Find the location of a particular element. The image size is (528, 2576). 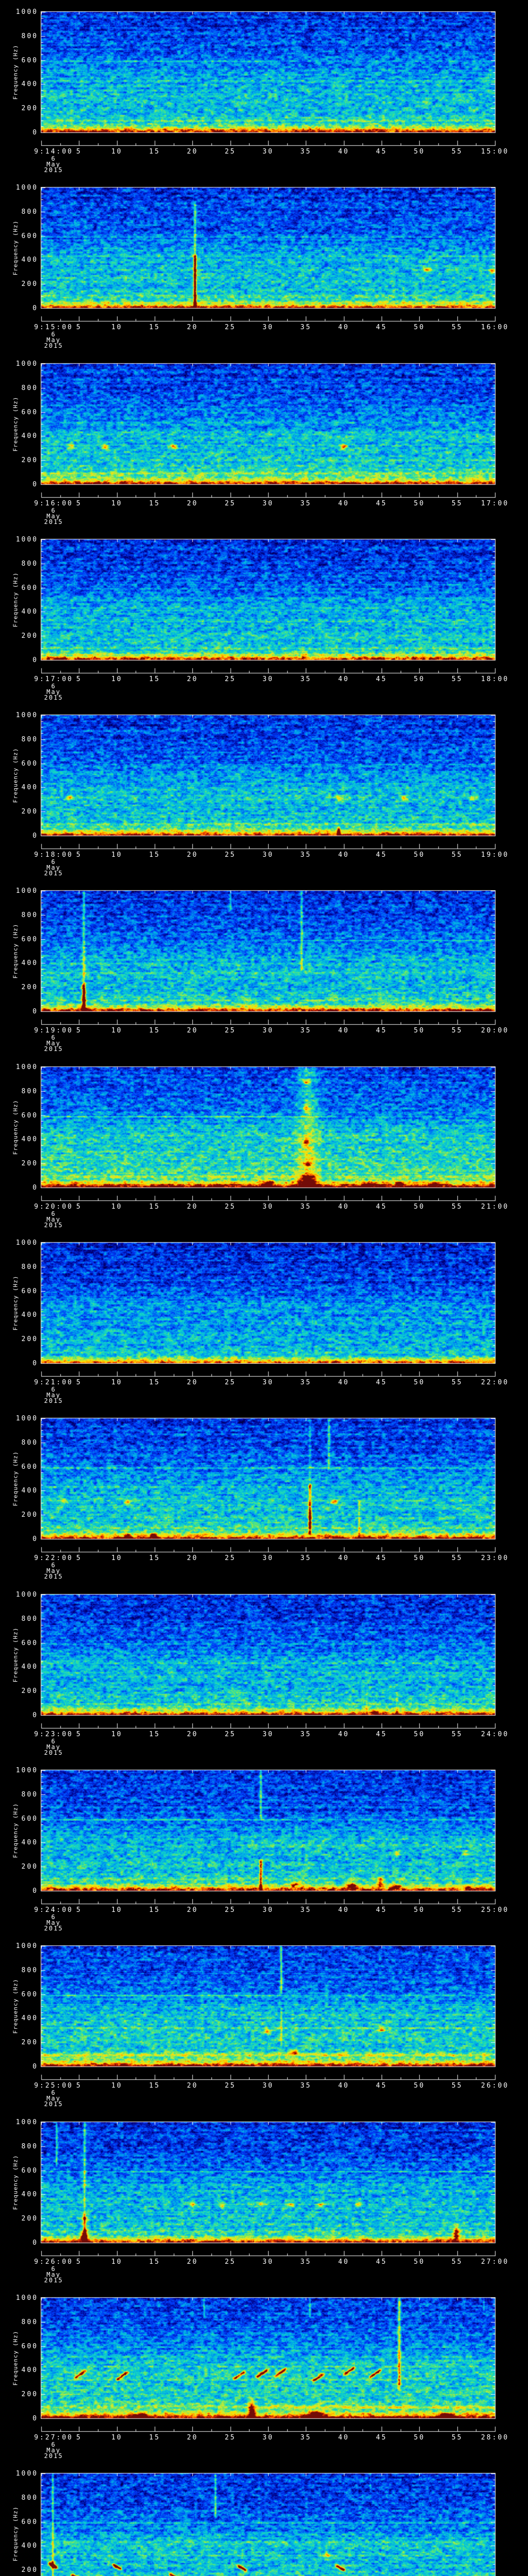

y-tick-label: 0 is located at coordinates (35, 2418).